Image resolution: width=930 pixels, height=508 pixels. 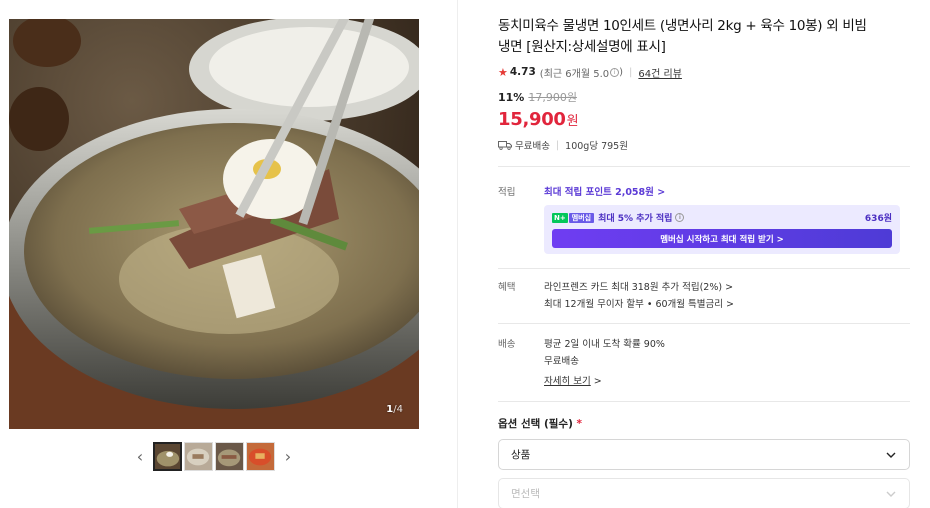 I want to click on shipping-row: 무료배송 | 100g당 795원, so click(x=704, y=145).